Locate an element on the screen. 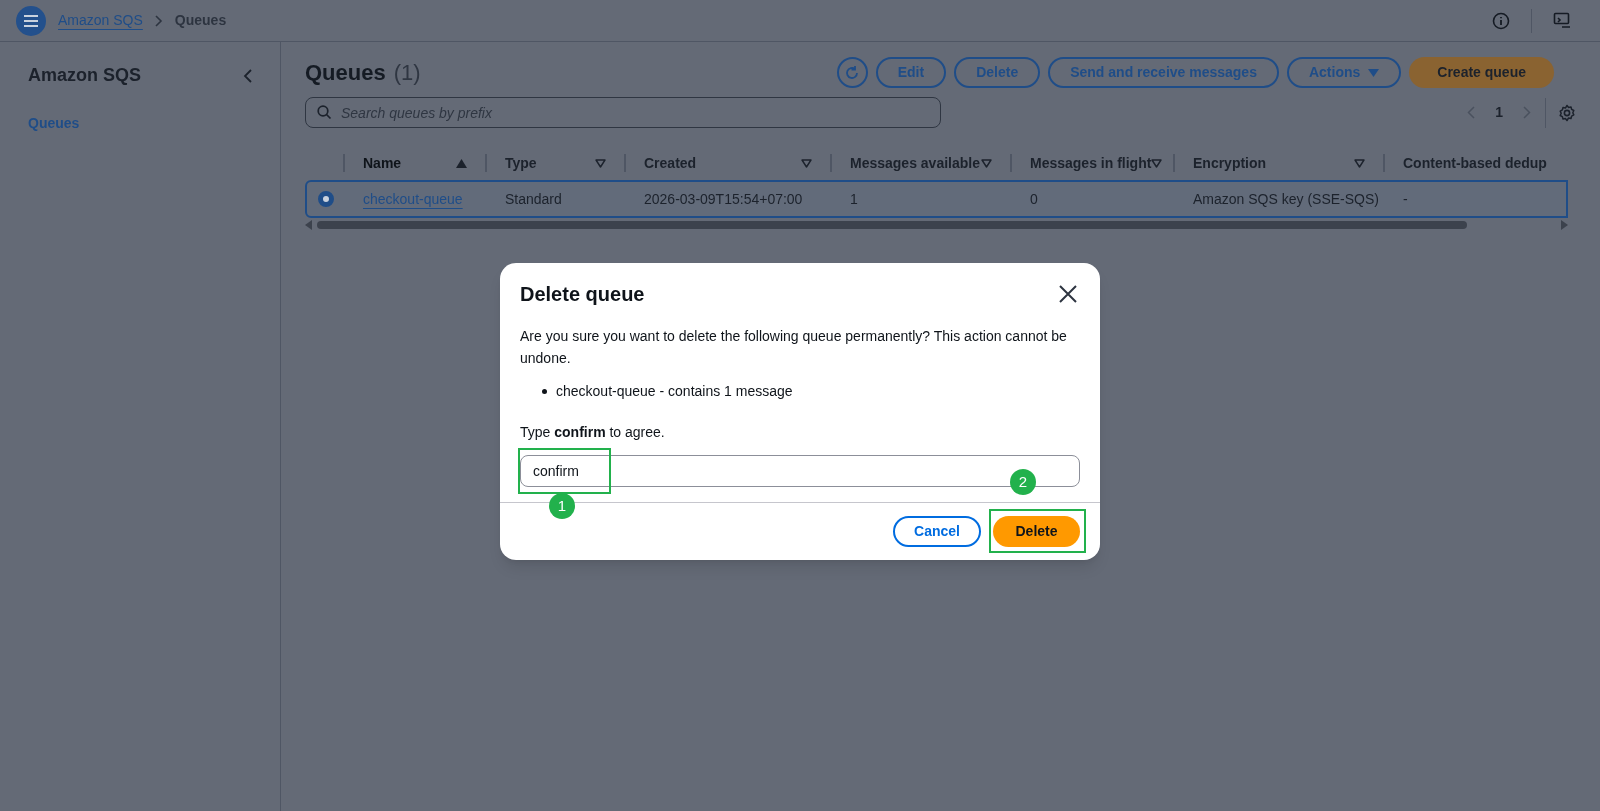 Image resolution: width=1600 pixels, height=811 pixels. sort-ascending-icon is located at coordinates (461, 163).